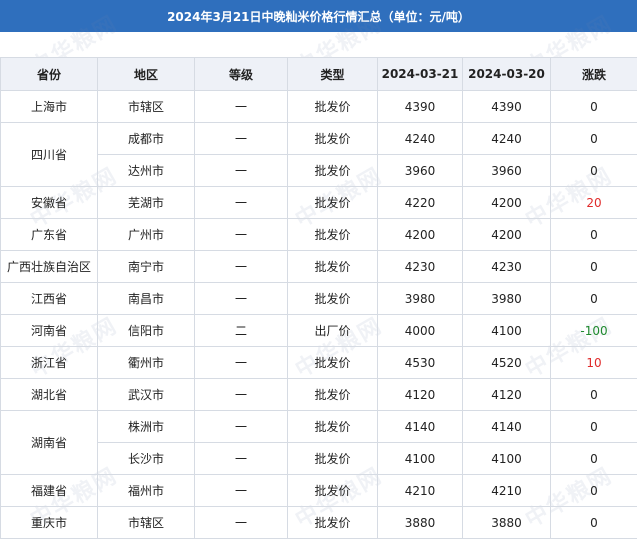  Describe the element at coordinates (506, 138) in the screenshot. I see `cell-price-previous: 4240` at that location.